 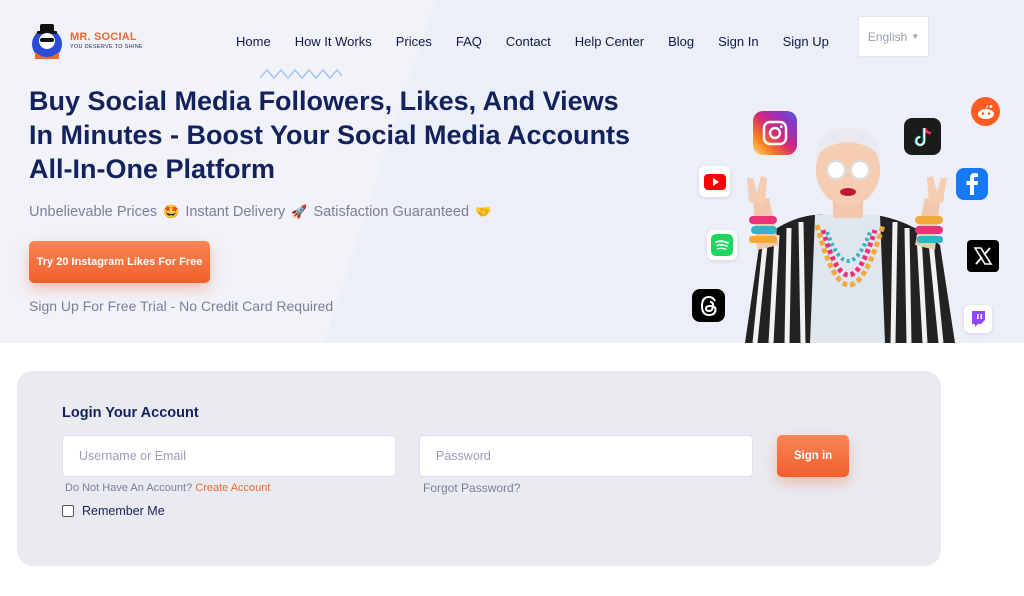 What do you see at coordinates (972, 184) in the screenshot?
I see `facebook-icon` at bounding box center [972, 184].